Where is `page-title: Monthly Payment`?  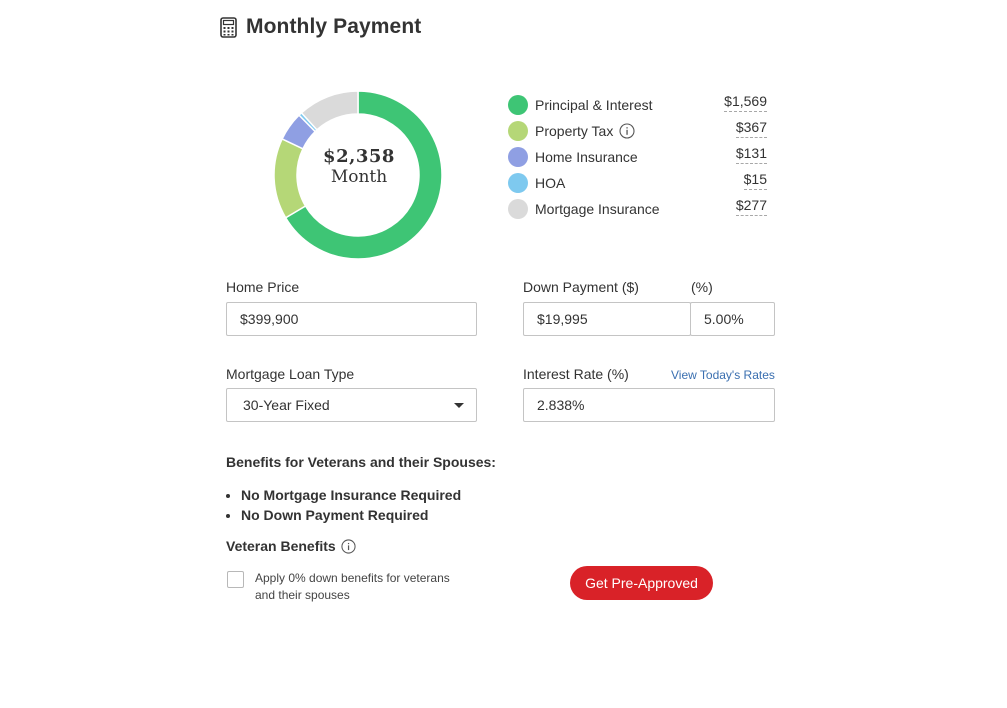 page-title: Monthly Payment is located at coordinates (334, 26).